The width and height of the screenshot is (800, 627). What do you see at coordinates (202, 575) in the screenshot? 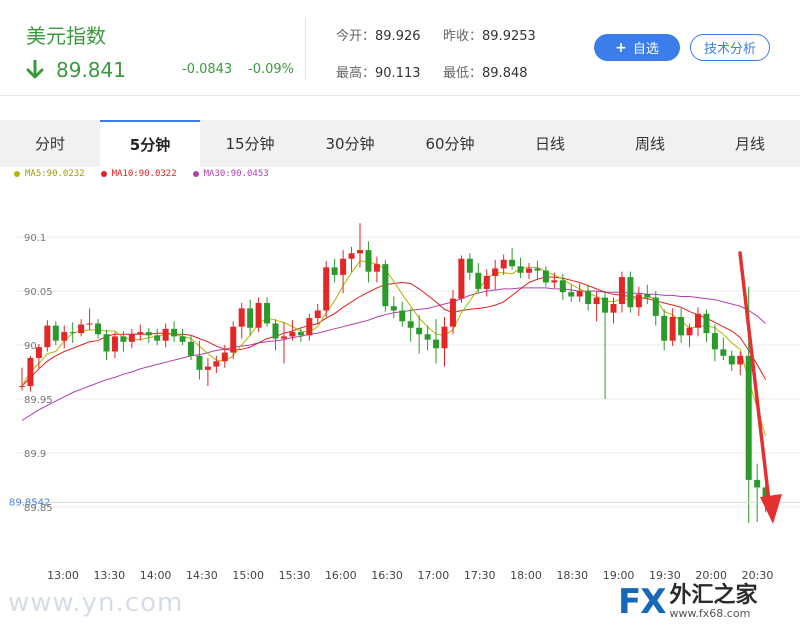
I see `x-tick-label: 14:30` at bounding box center [202, 575].